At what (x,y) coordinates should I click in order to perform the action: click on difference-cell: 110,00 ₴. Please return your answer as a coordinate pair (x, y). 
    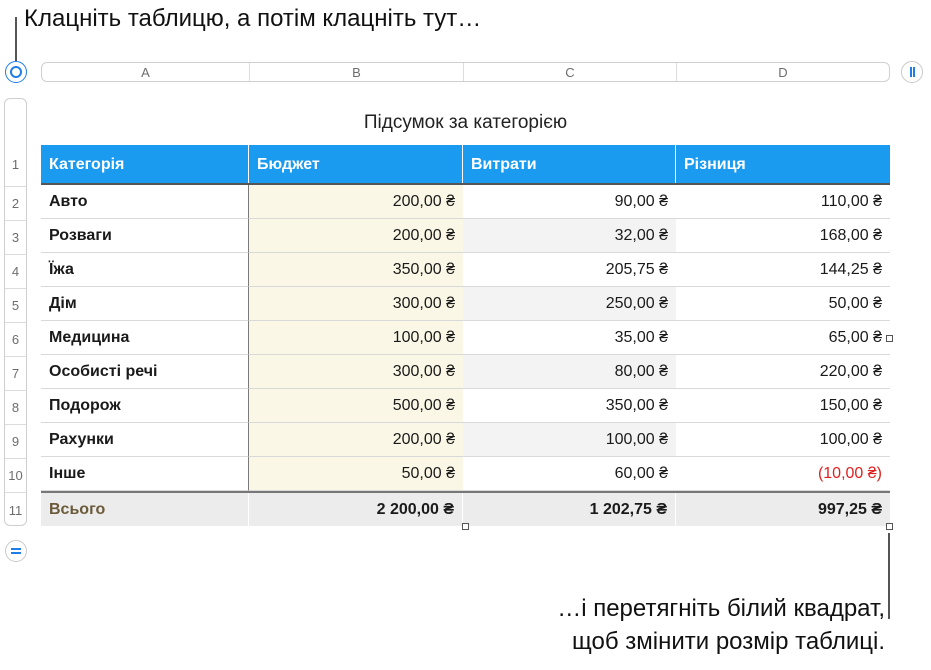
    Looking at the image, I should click on (783, 202).